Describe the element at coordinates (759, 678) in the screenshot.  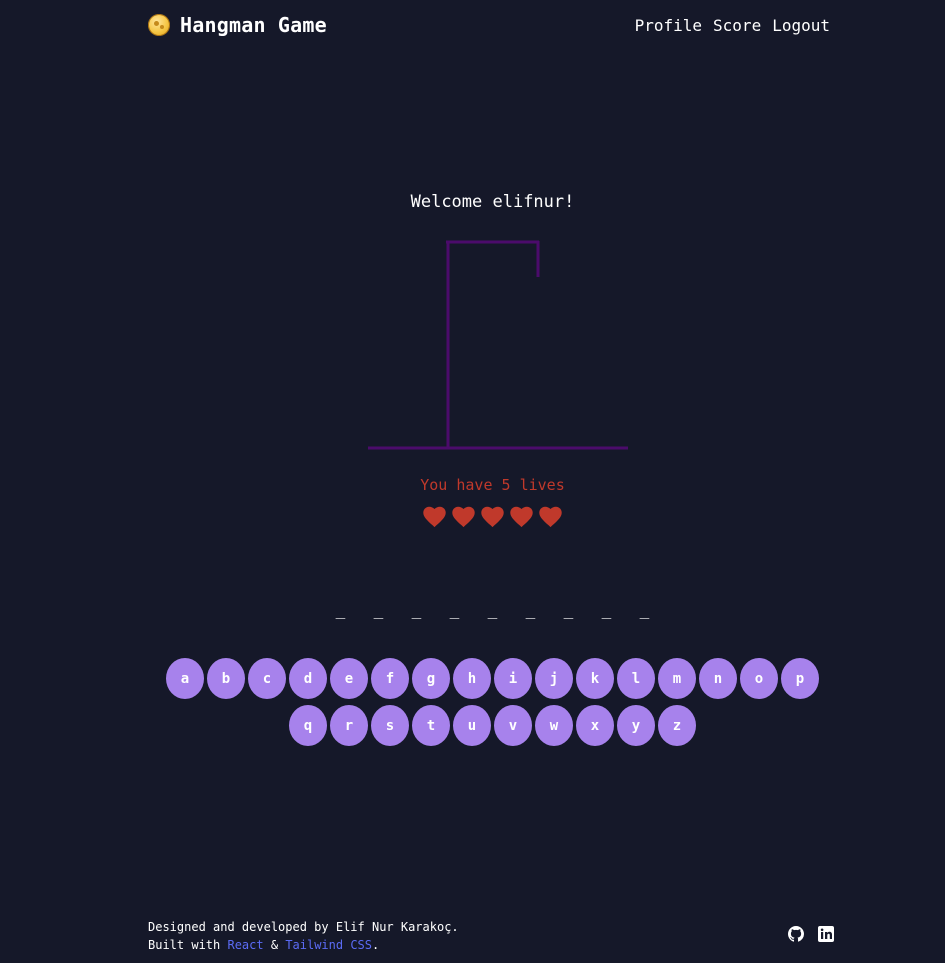
I see `letter-key-o: o` at that location.